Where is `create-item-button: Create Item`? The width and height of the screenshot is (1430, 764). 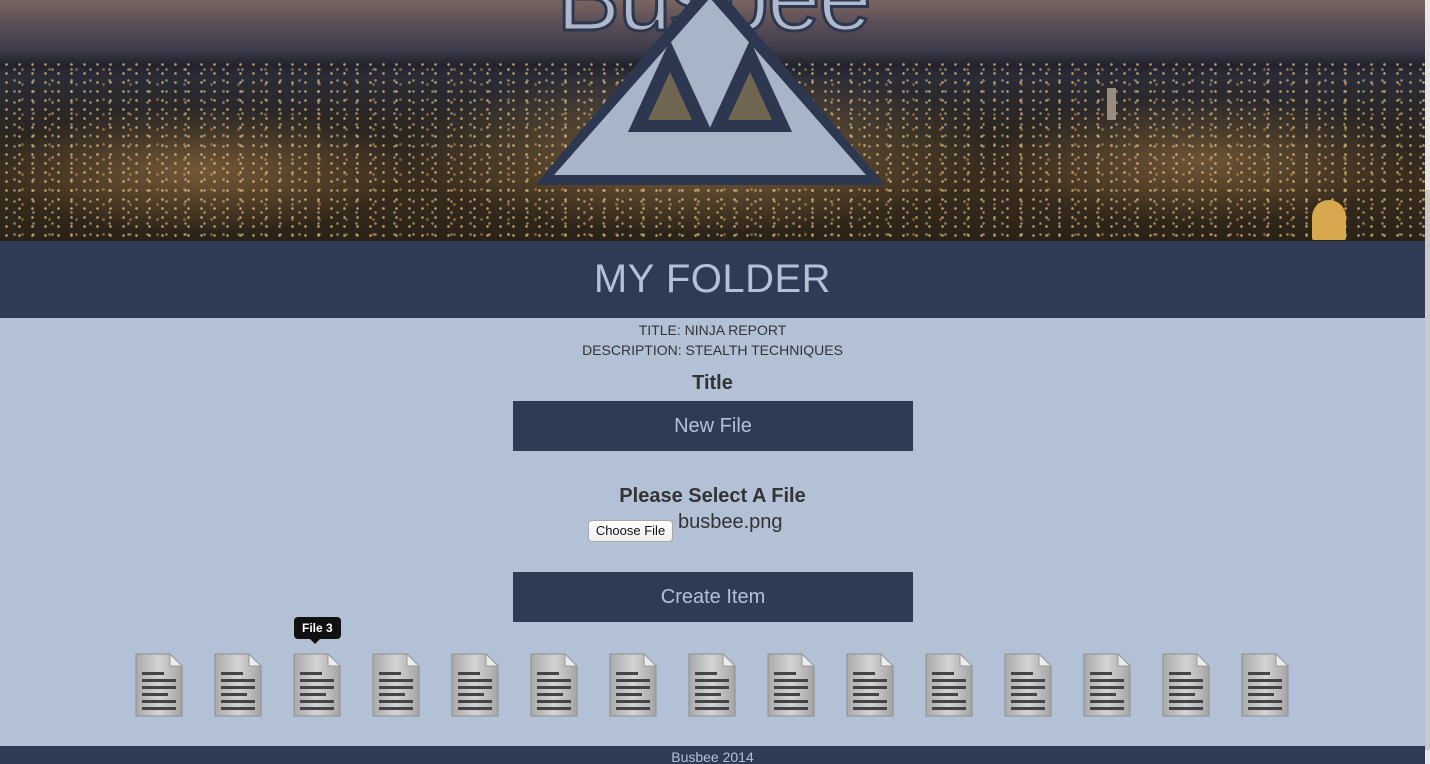 create-item-button: Create Item is located at coordinates (713, 597).